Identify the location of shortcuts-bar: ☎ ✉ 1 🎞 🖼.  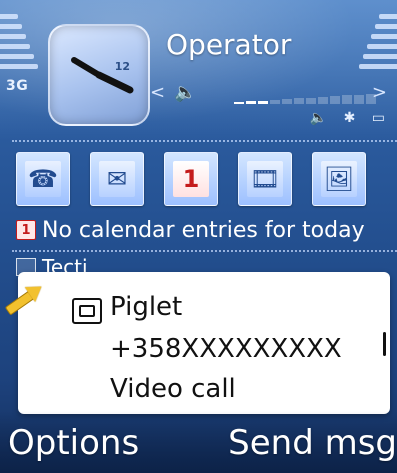
(206, 179).